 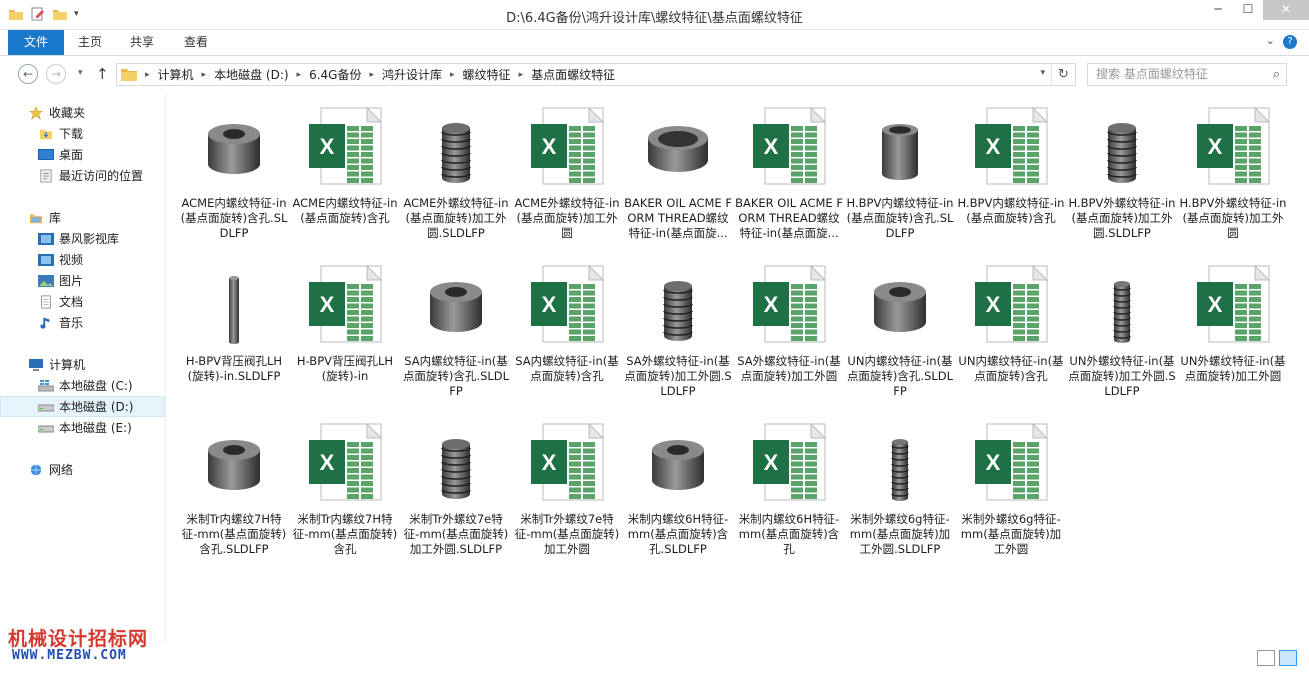 I want to click on nav-item-pictures: 图片, so click(x=82, y=280).